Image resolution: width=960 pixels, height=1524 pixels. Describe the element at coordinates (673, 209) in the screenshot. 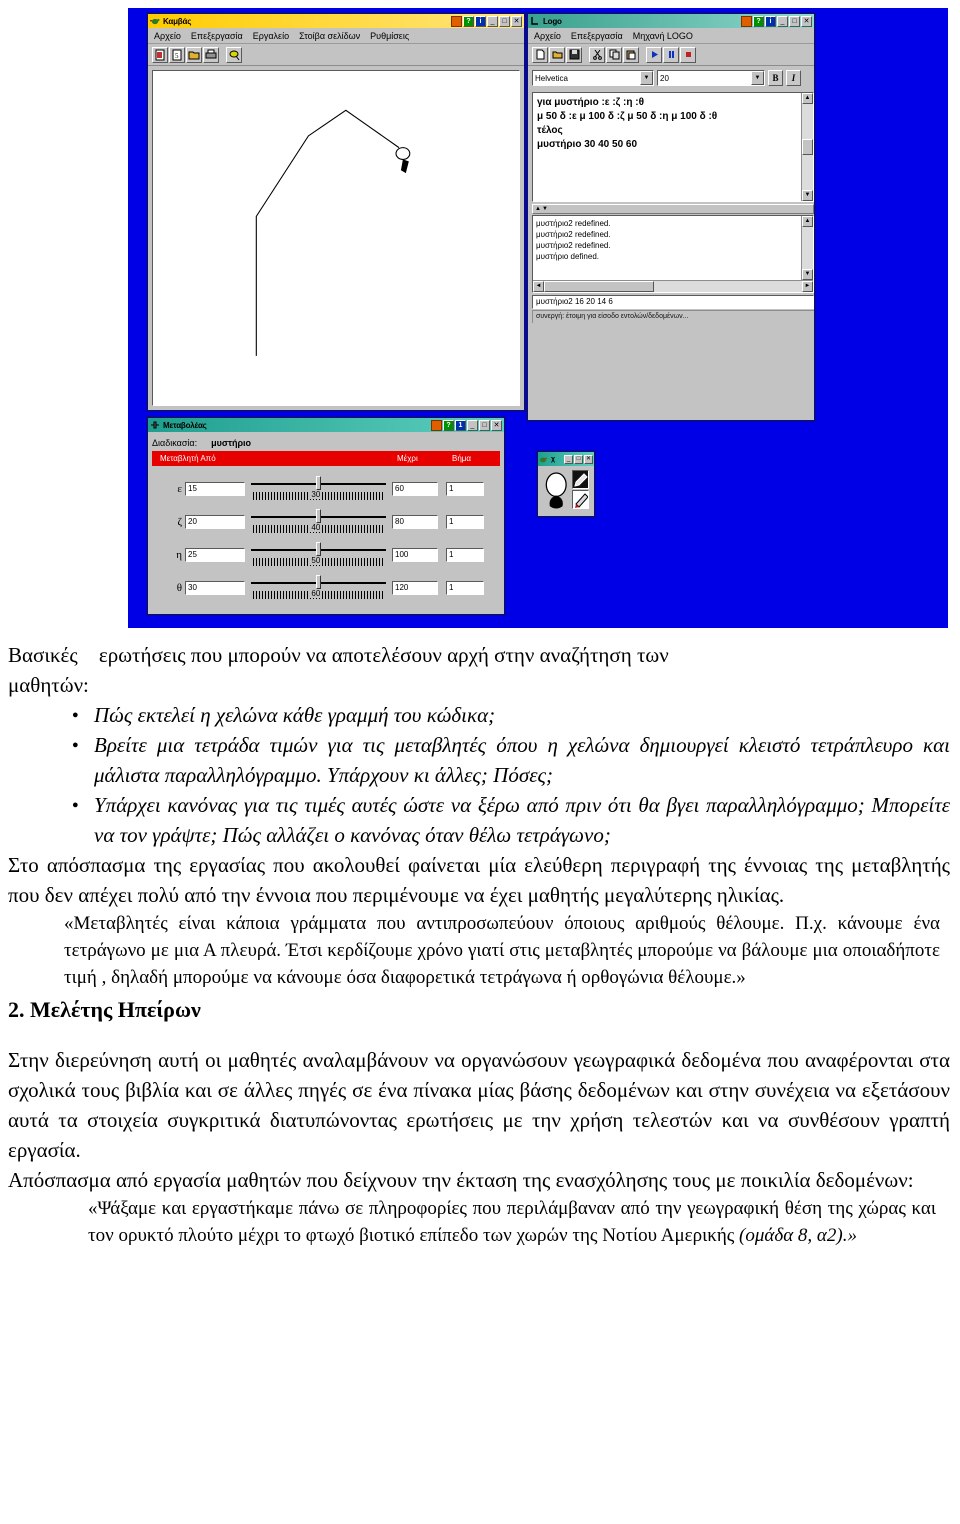

I see `editor-console-splitter: ▲ ▼` at that location.